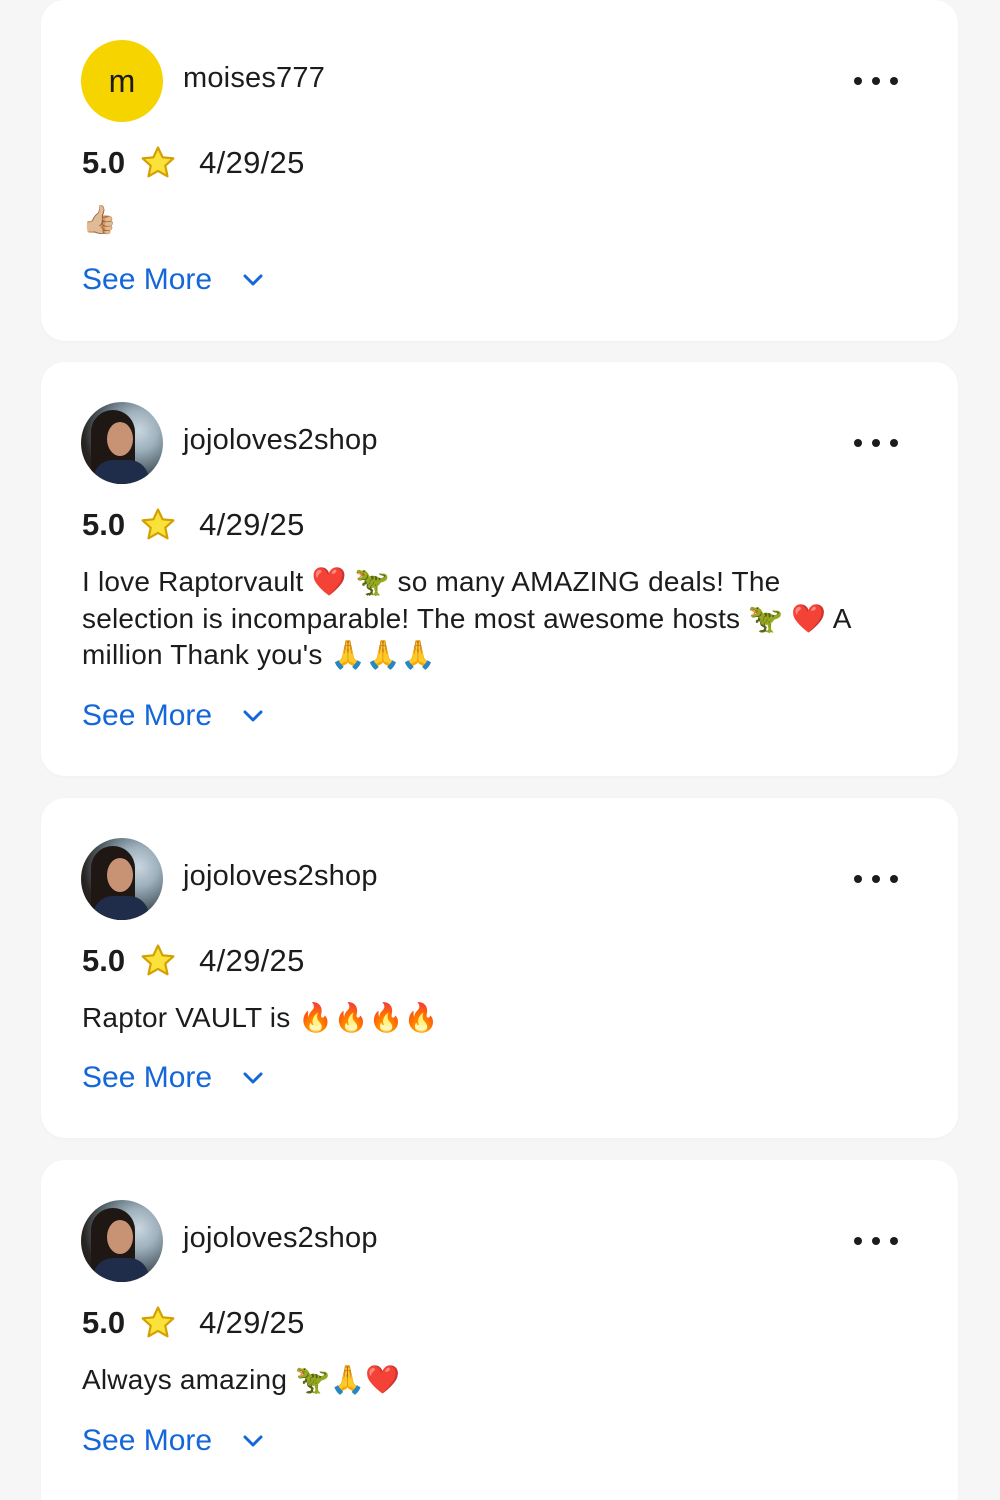 The height and width of the screenshot is (1500, 1000). Describe the element at coordinates (499, 81) in the screenshot. I see `review-header: m moises777` at that location.